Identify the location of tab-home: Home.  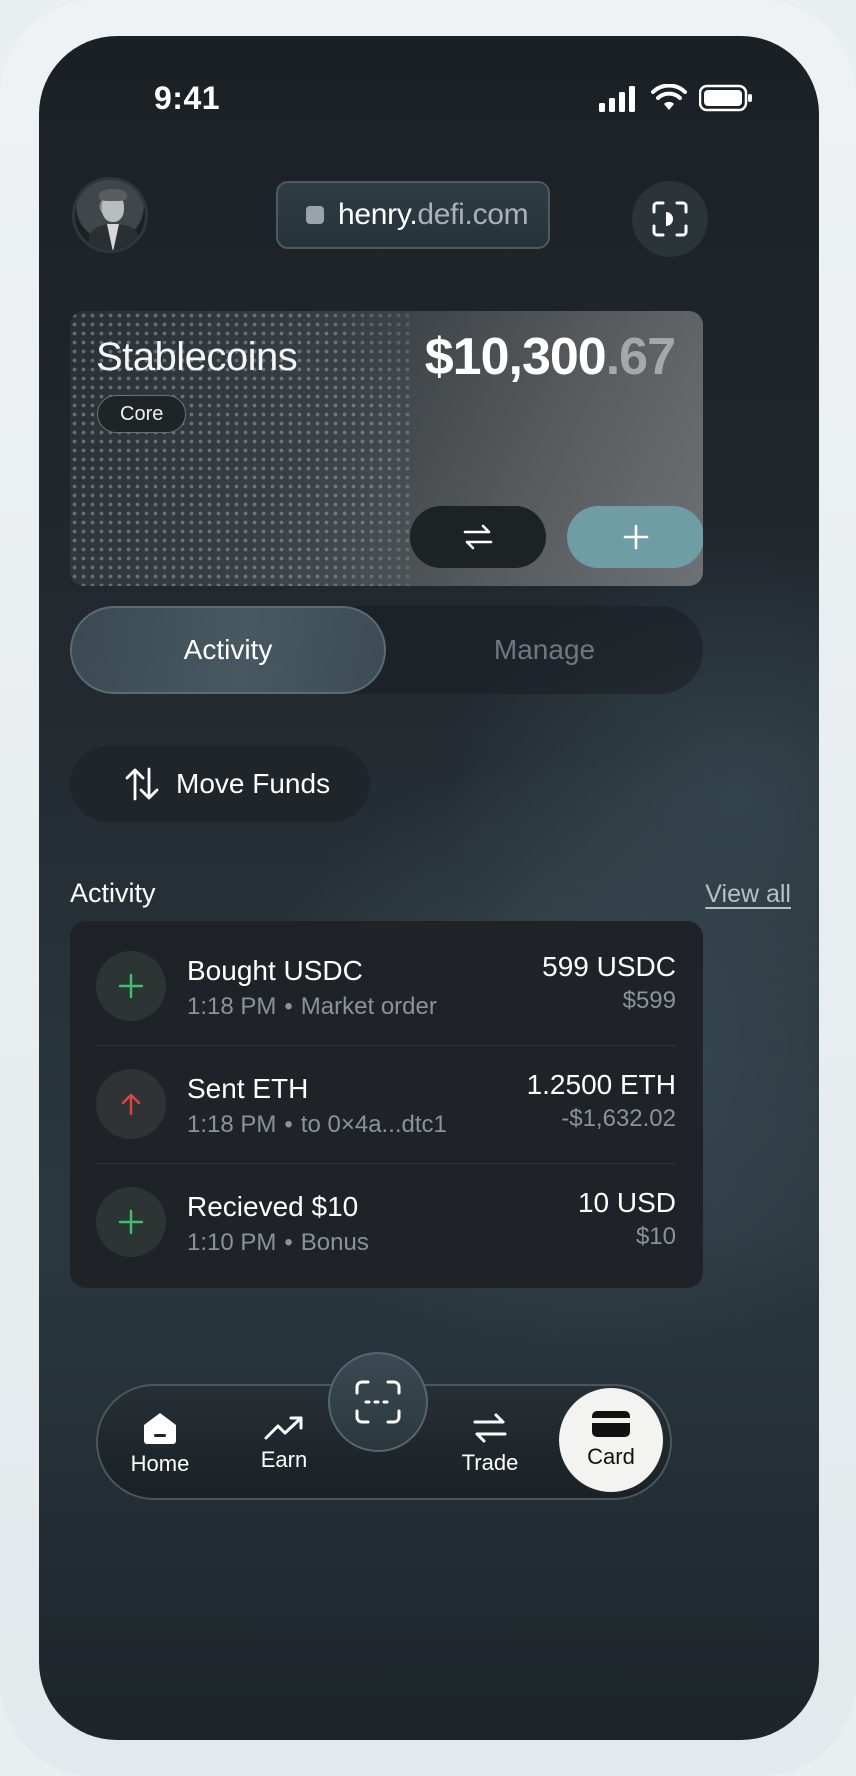
(160, 1444).